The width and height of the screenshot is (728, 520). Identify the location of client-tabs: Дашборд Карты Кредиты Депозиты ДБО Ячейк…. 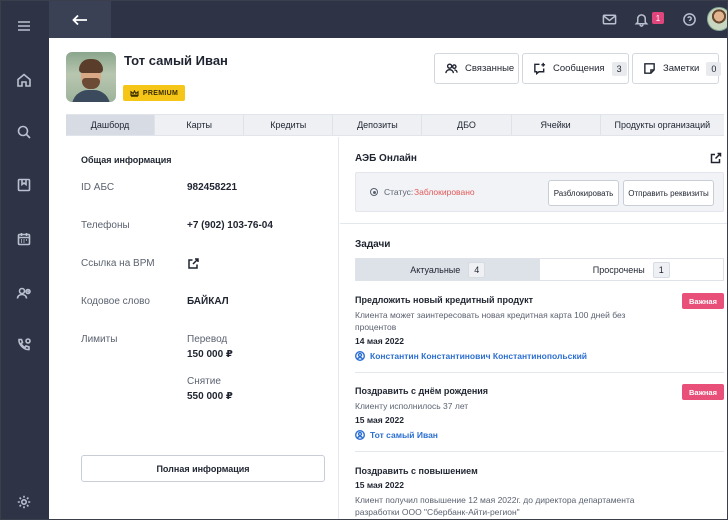
(395, 125).